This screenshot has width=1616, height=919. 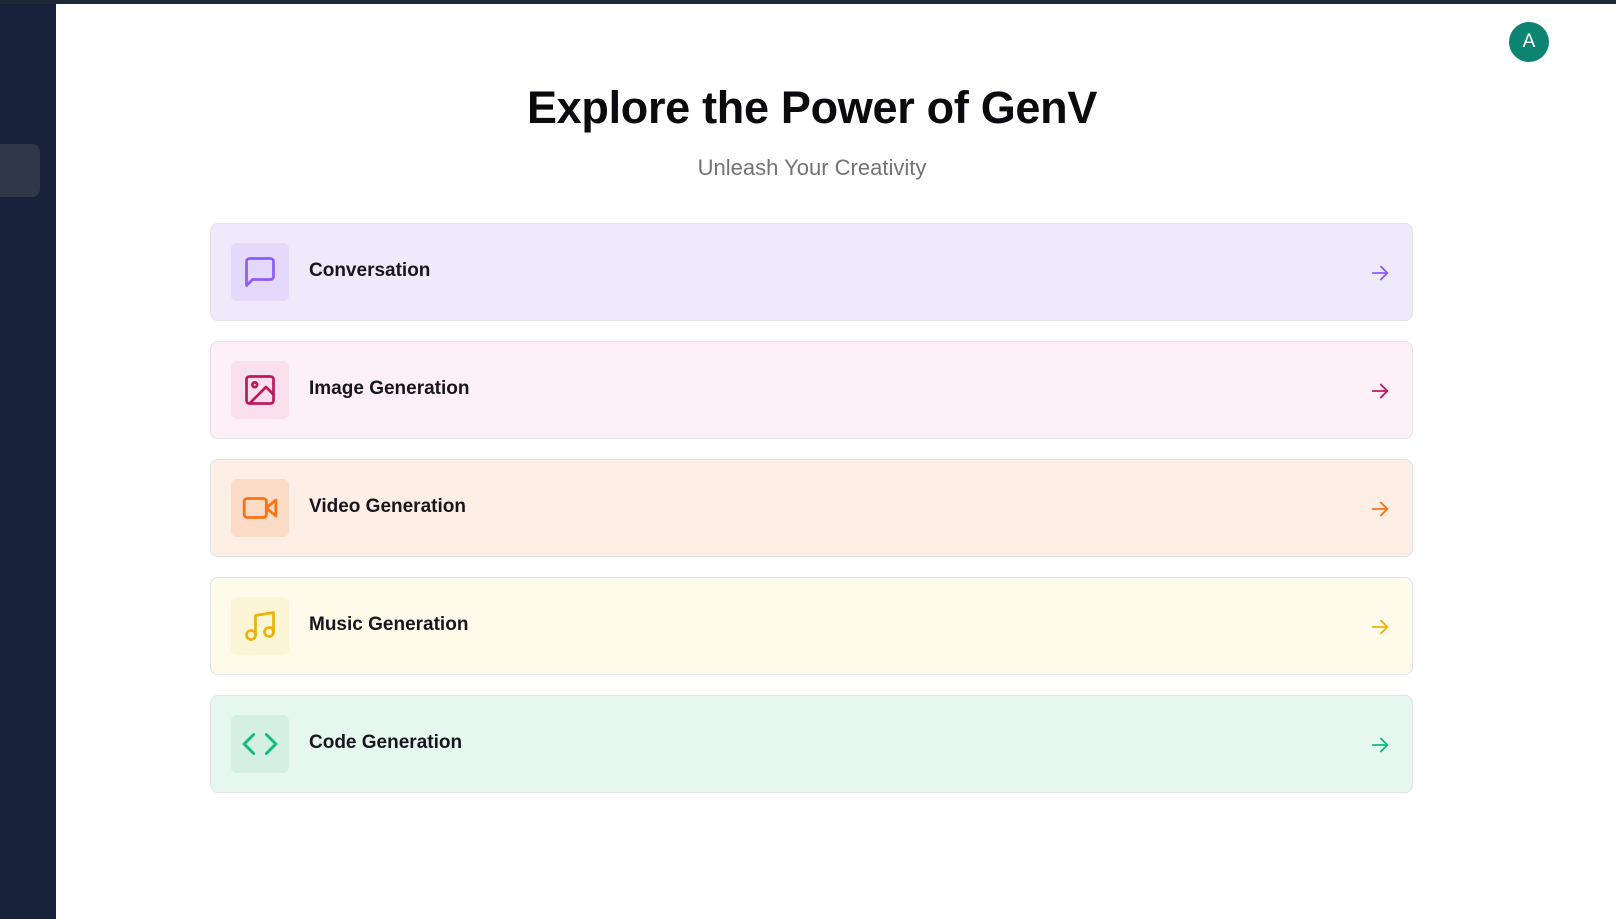 What do you see at coordinates (260, 744) in the screenshot?
I see `code-icon` at bounding box center [260, 744].